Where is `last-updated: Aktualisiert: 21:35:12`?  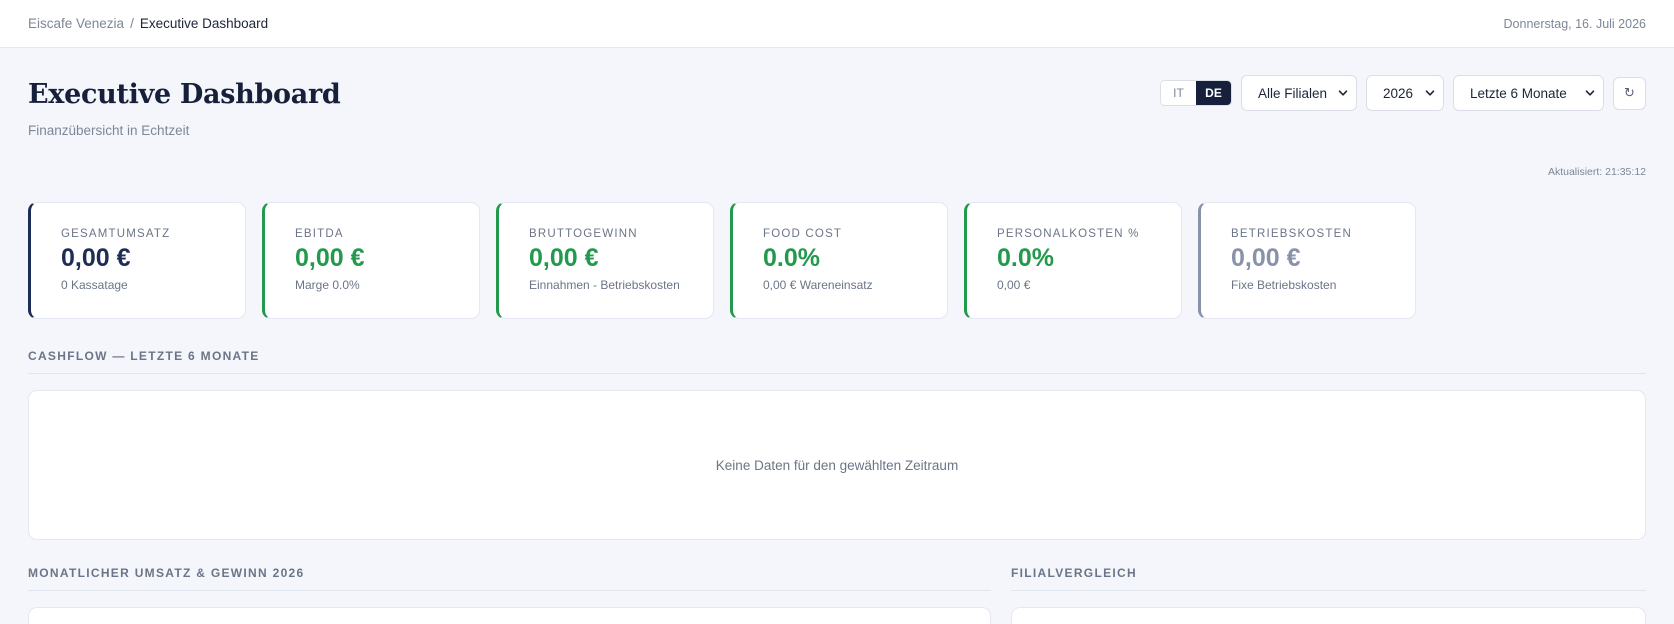
last-updated: Aktualisiert: 21:35:12 is located at coordinates (1596, 172).